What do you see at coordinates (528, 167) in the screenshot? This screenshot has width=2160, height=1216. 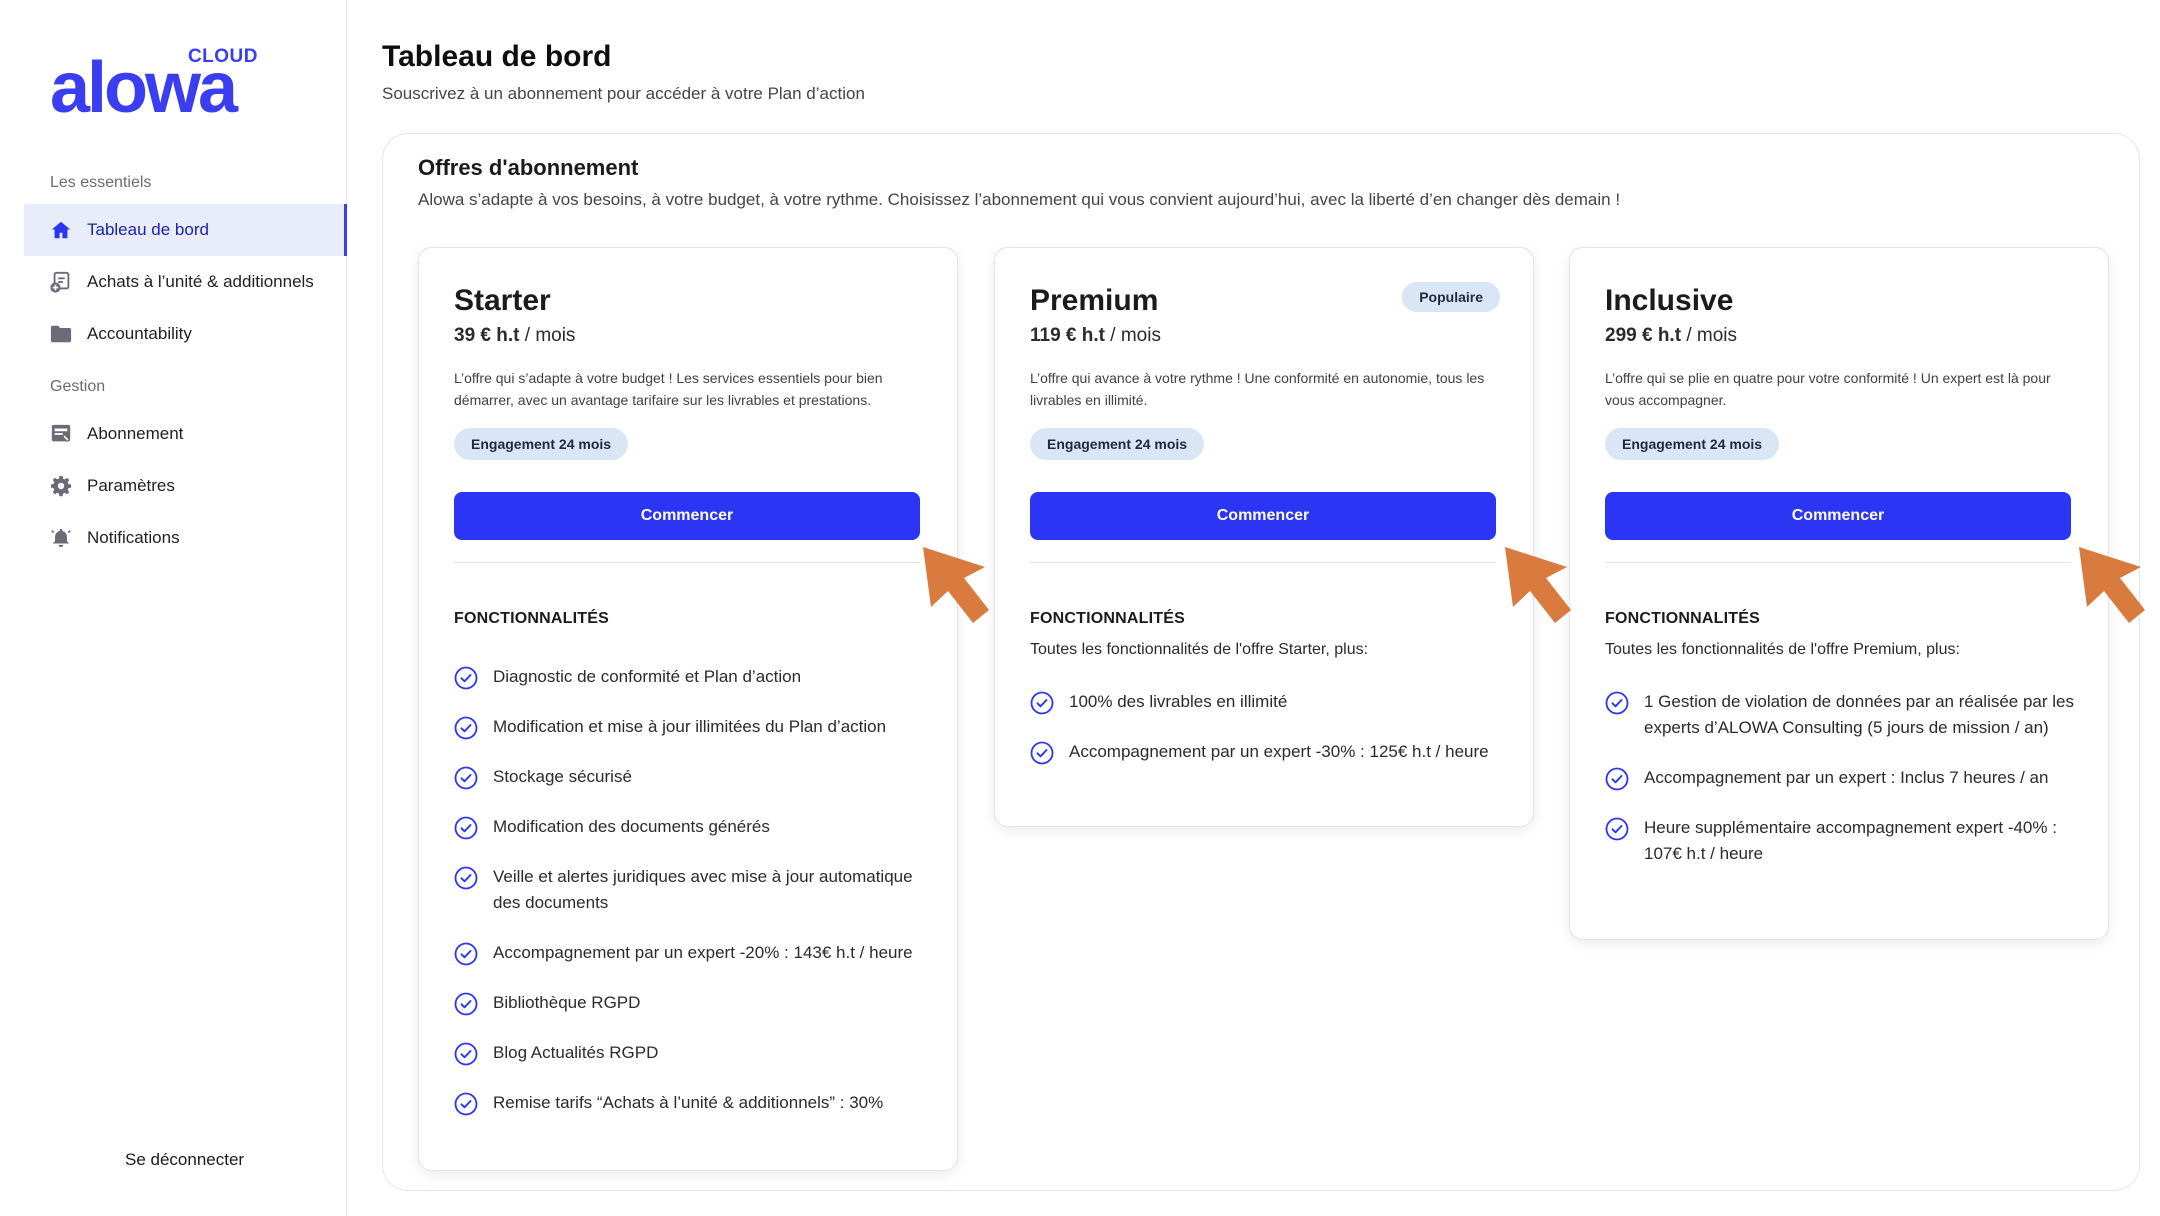 I see `offers-title: Offres d'abonnement` at bounding box center [528, 167].